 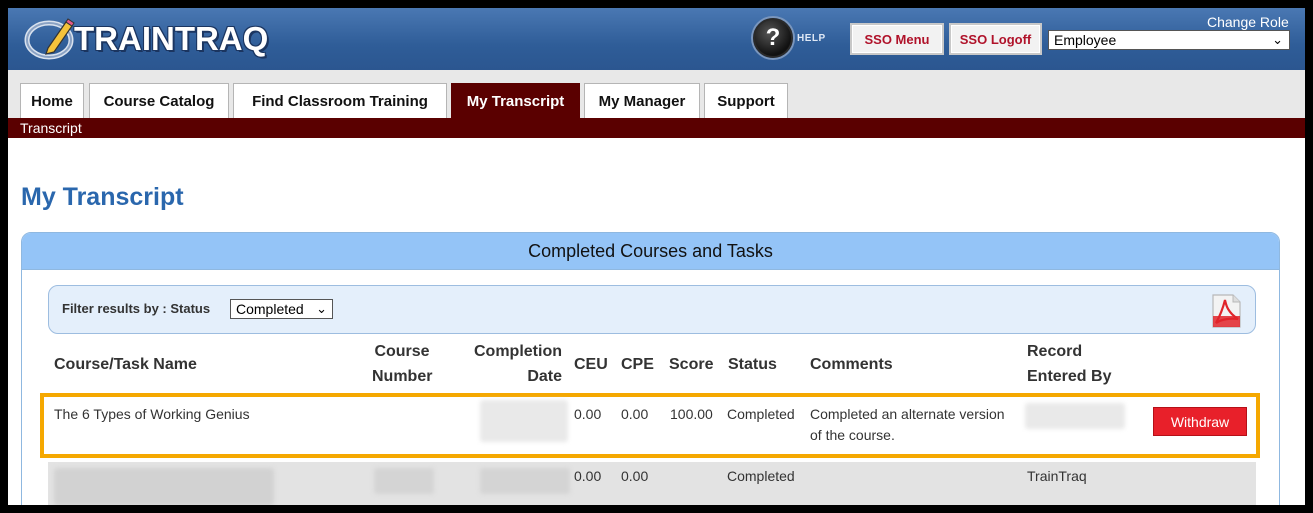 I want to click on column-header-number: Course Number, so click(x=402, y=364).